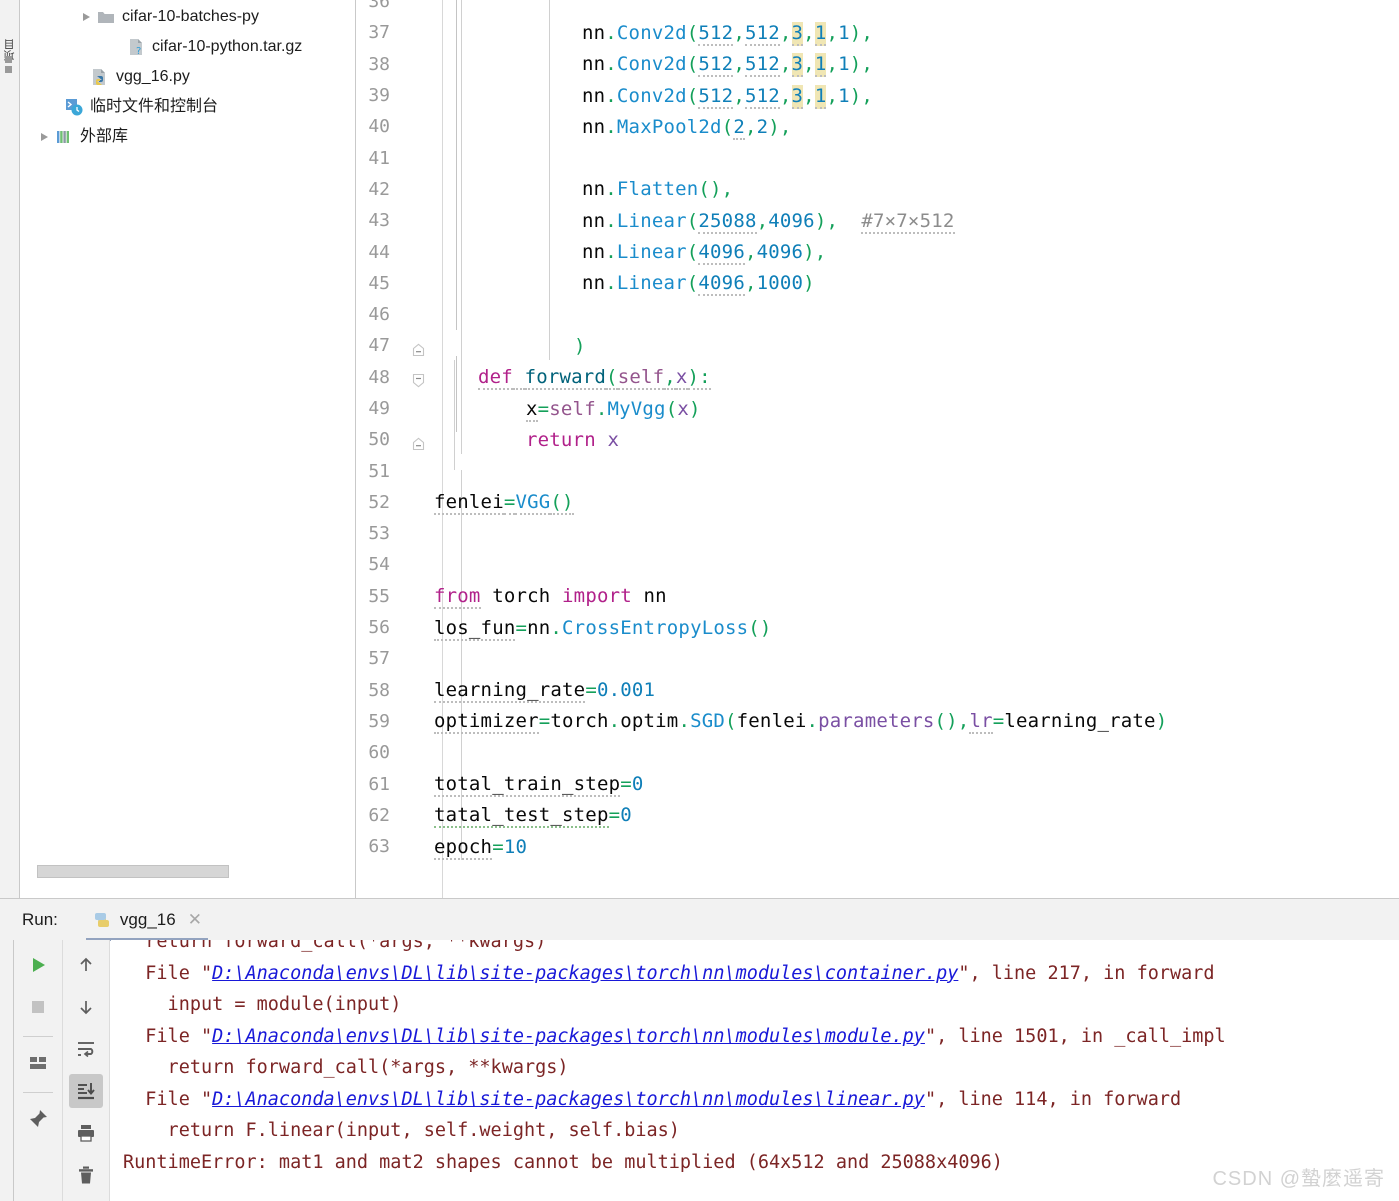 This screenshot has height=1201, width=1399. I want to click on python-icon, so click(102, 920).